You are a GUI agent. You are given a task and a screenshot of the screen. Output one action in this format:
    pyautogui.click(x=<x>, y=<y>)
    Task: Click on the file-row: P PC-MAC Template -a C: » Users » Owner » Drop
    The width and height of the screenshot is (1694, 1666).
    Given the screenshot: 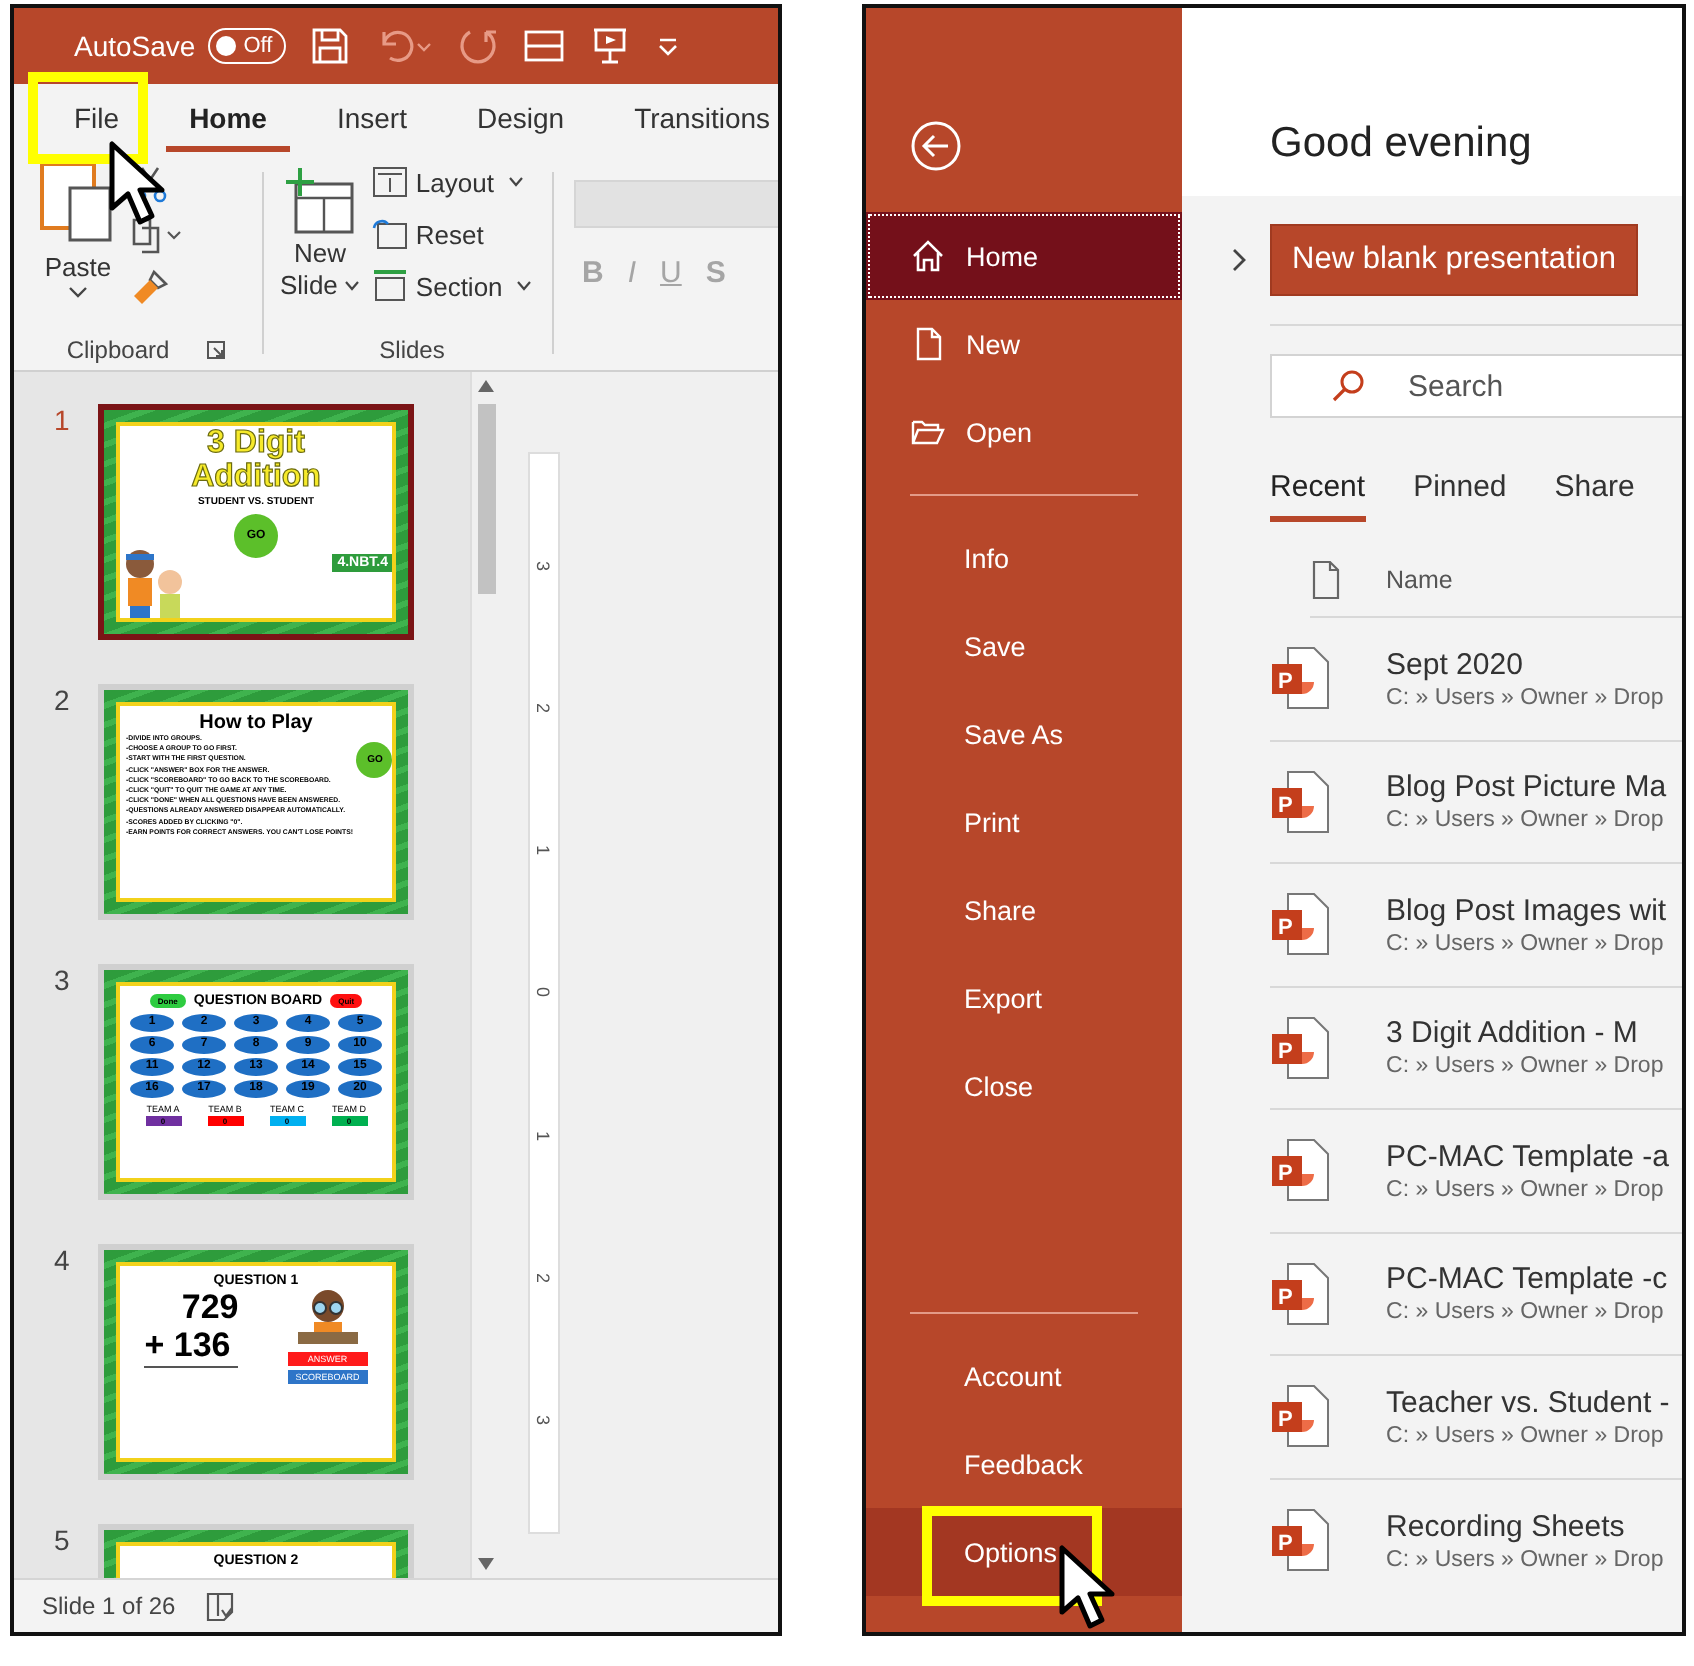 What is the action you would take?
    pyautogui.click(x=1476, y=1171)
    